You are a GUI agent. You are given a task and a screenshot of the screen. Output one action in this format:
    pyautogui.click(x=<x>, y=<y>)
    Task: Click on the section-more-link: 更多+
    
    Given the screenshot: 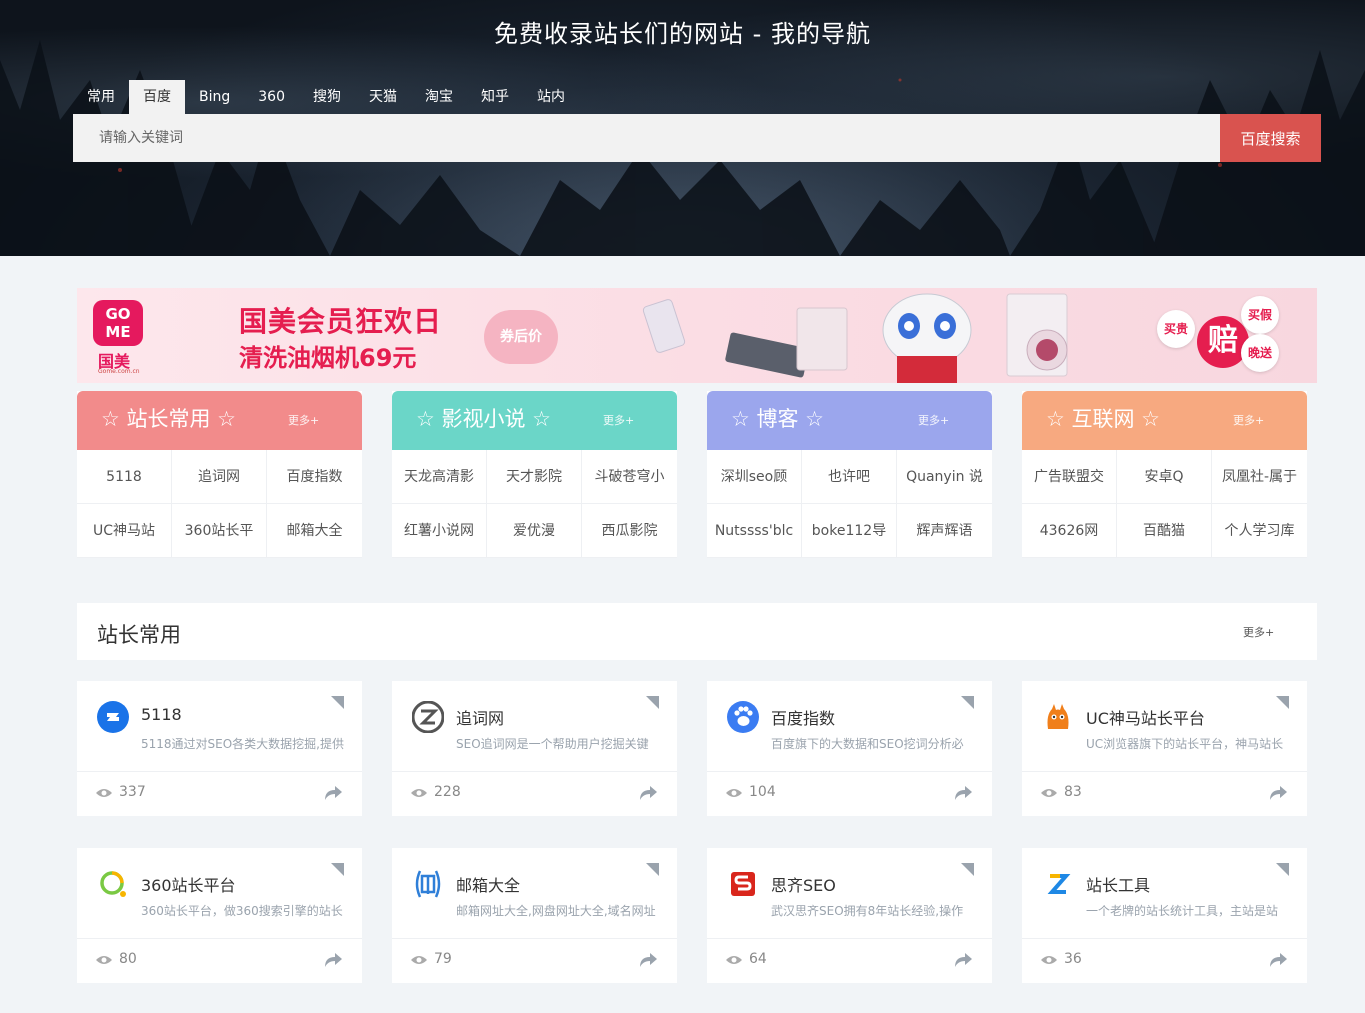 What is the action you would take?
    pyautogui.click(x=1258, y=632)
    